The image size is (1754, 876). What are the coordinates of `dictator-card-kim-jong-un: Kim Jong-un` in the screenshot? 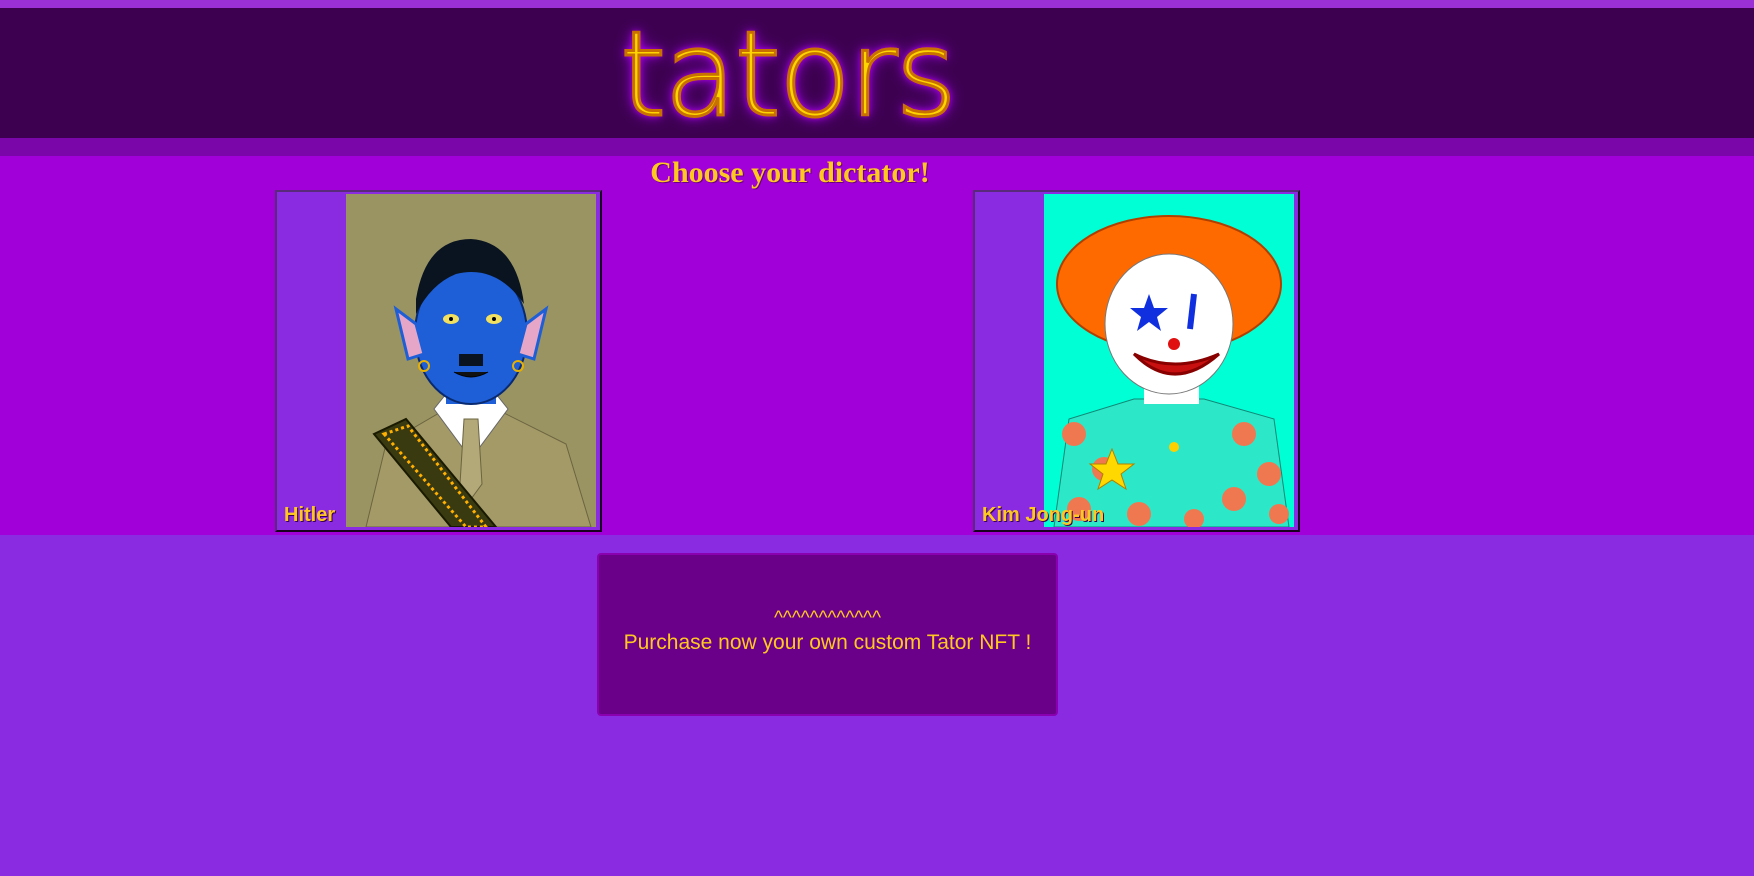 It's located at (1136, 361).